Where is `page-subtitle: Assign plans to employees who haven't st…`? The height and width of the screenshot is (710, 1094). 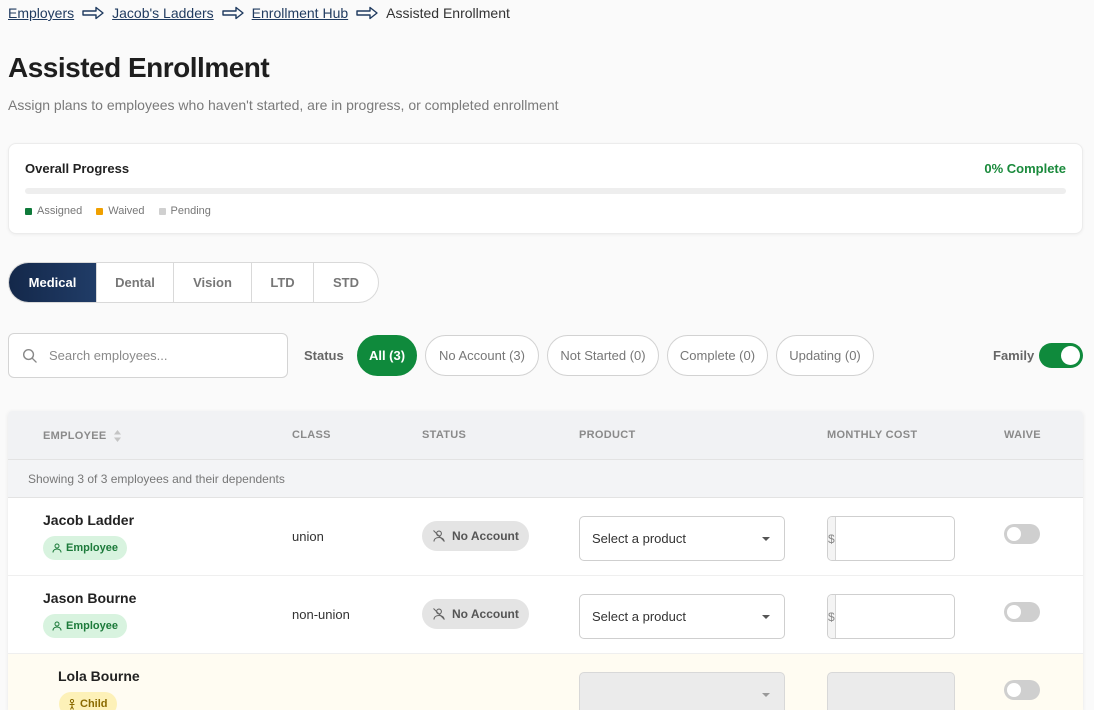
page-subtitle: Assign plans to employees who haven't st… is located at coordinates (283, 105).